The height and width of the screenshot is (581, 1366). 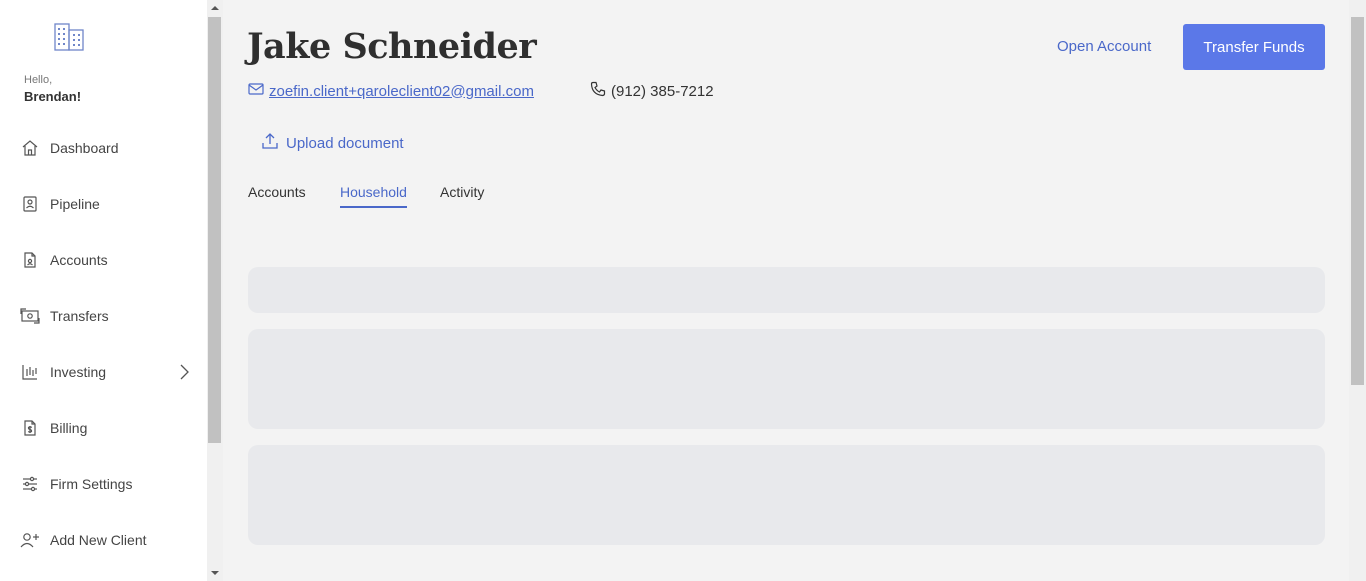 I want to click on sidebar-item-transfers: Transfers, so click(x=103, y=316).